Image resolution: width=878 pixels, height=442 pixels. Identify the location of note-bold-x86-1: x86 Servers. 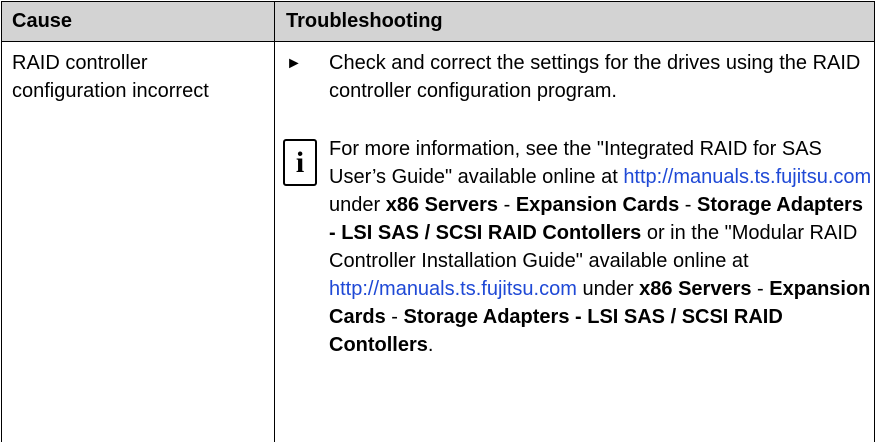
(442, 205).